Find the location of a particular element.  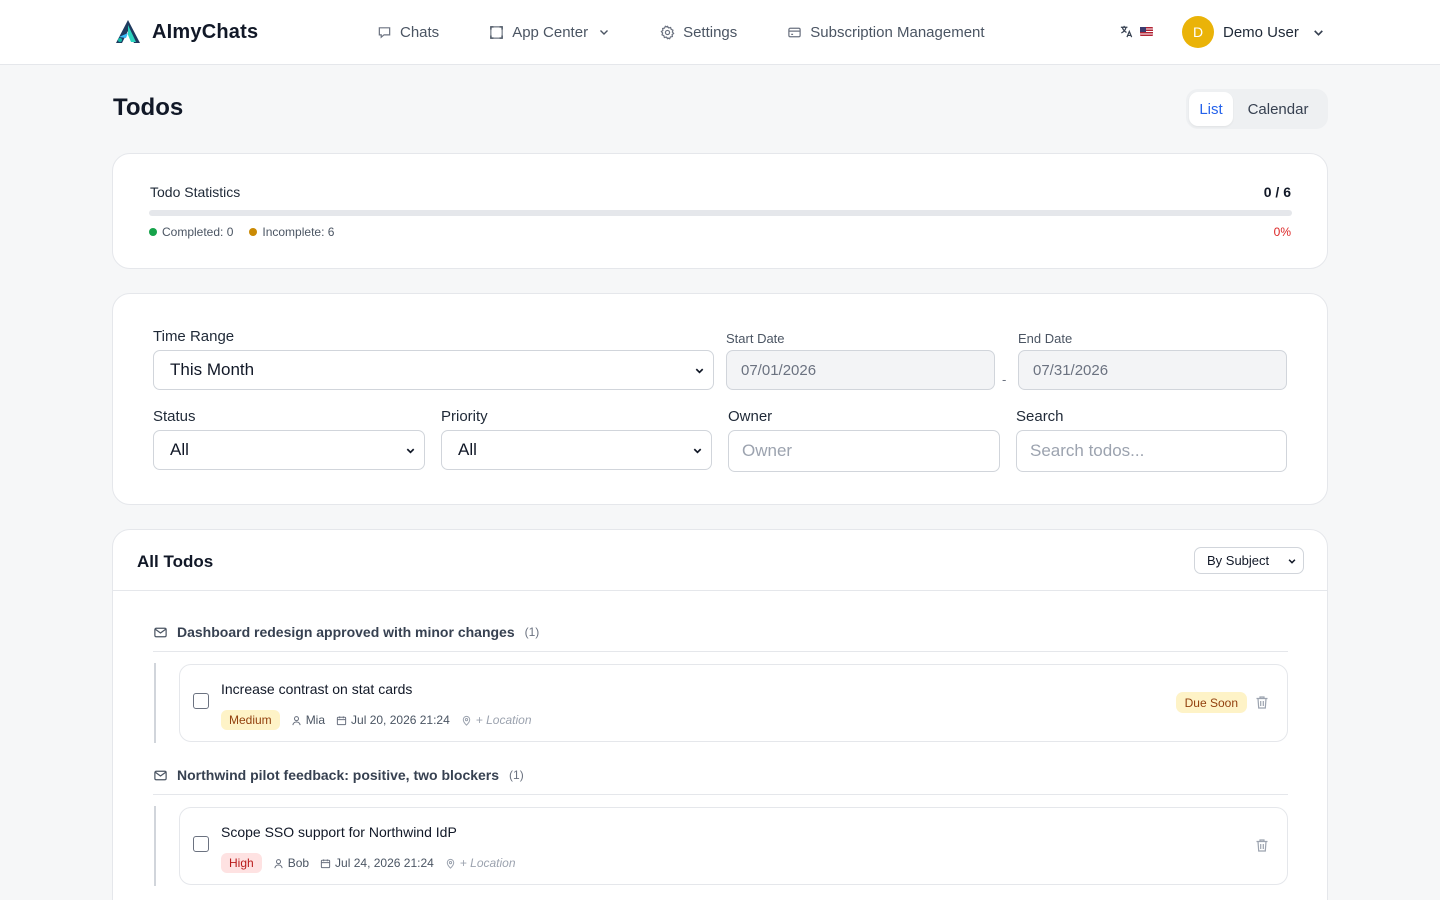

view-list-button: List is located at coordinates (1211, 109).